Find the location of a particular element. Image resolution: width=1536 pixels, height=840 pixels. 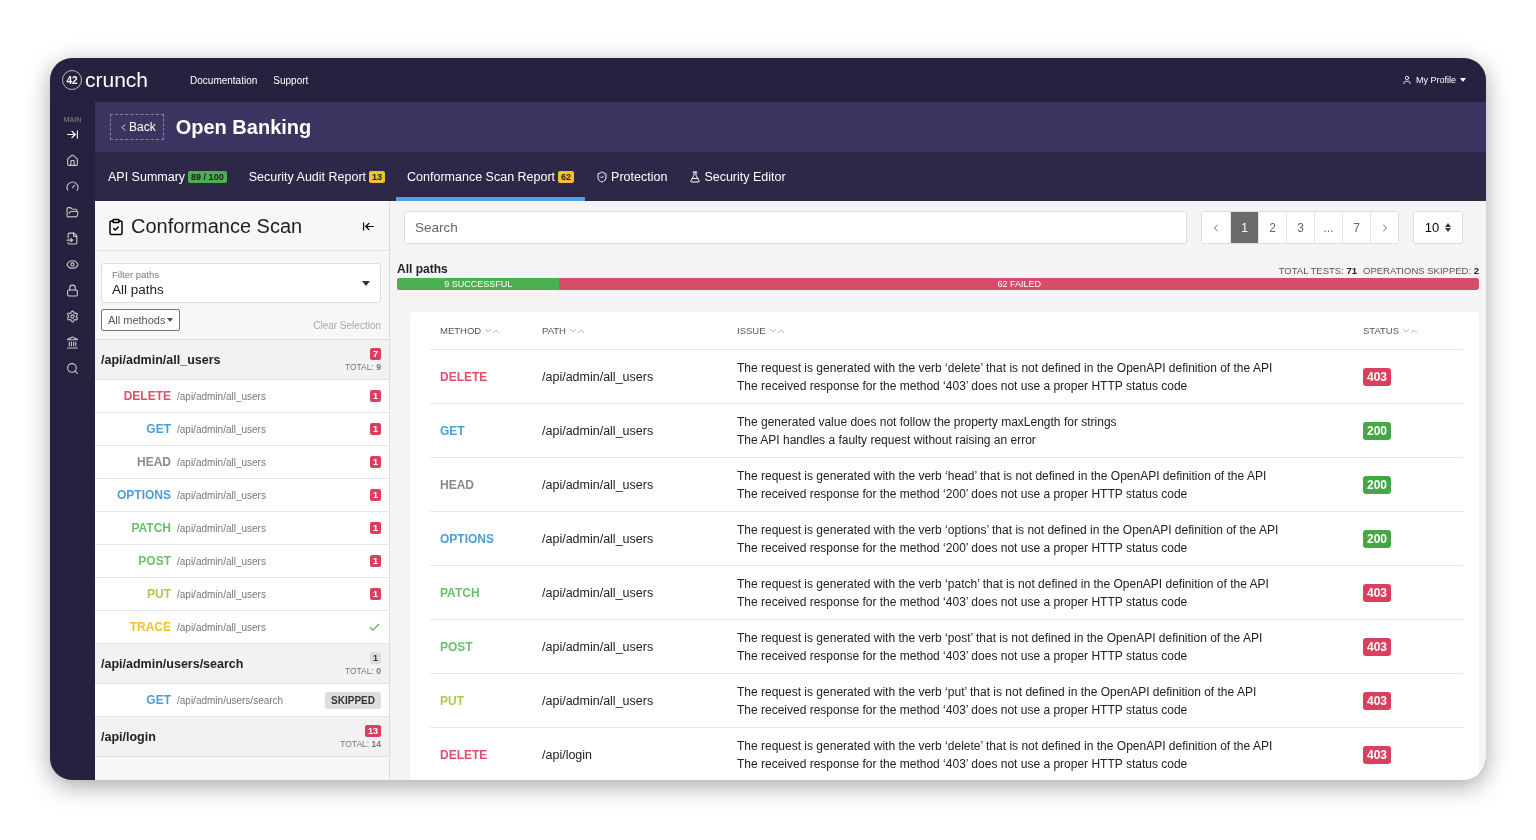

method-row: TRACE /api/admin/all_users is located at coordinates (242, 627).